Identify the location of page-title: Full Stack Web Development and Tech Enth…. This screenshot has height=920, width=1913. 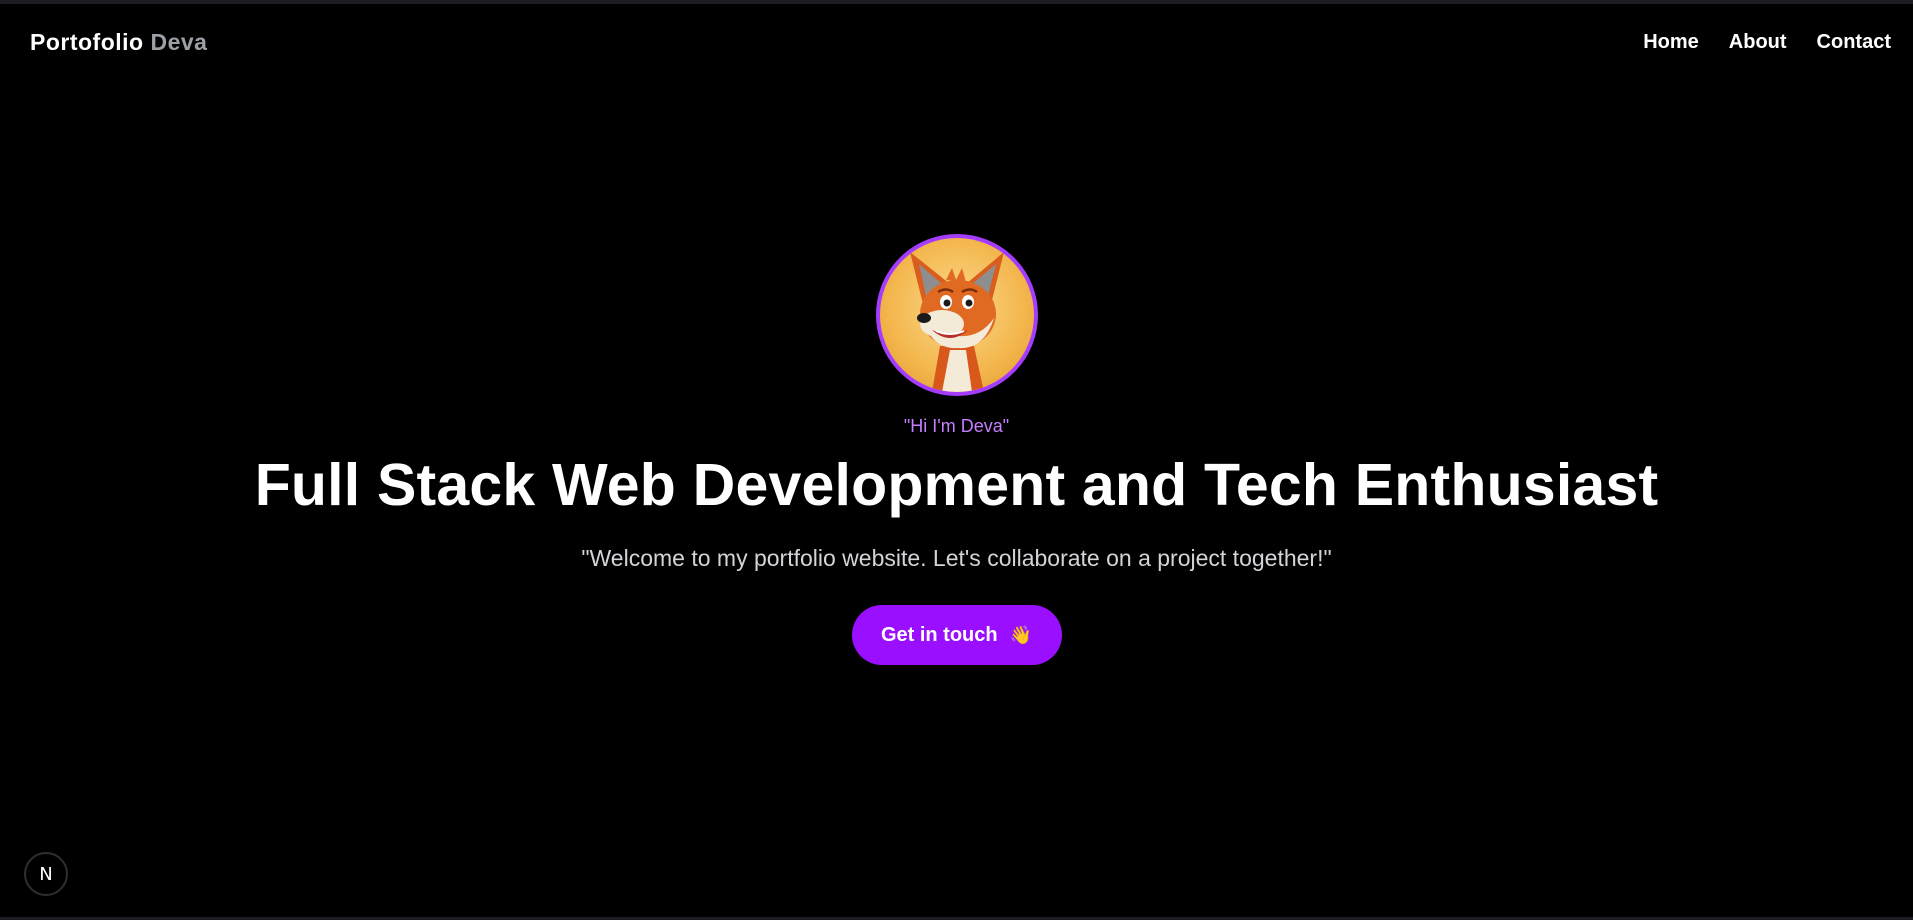
(956, 485).